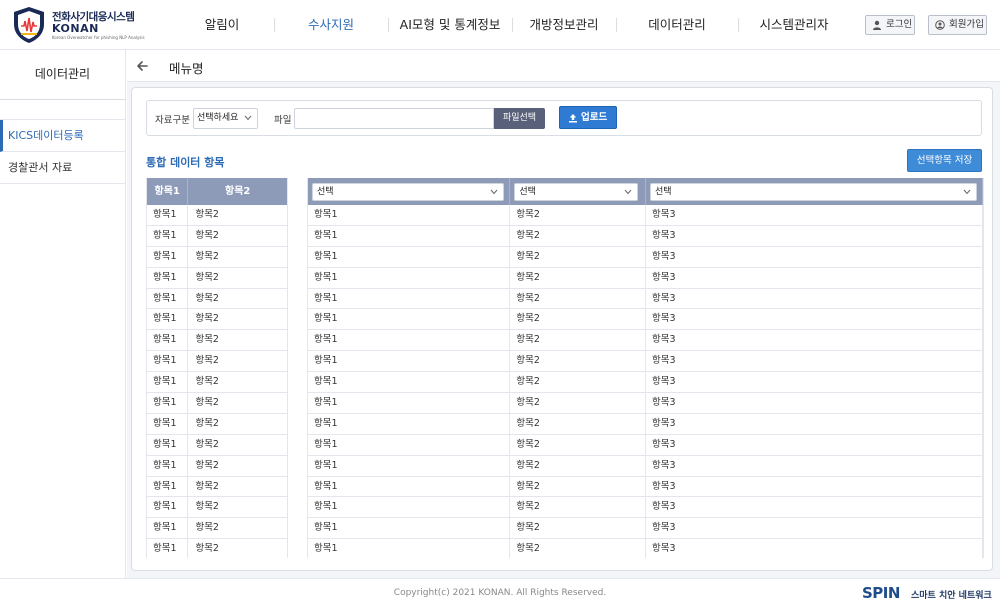 This screenshot has width=1000, height=605. I want to click on nav-item-investigation: 수사지원, so click(331, 25).